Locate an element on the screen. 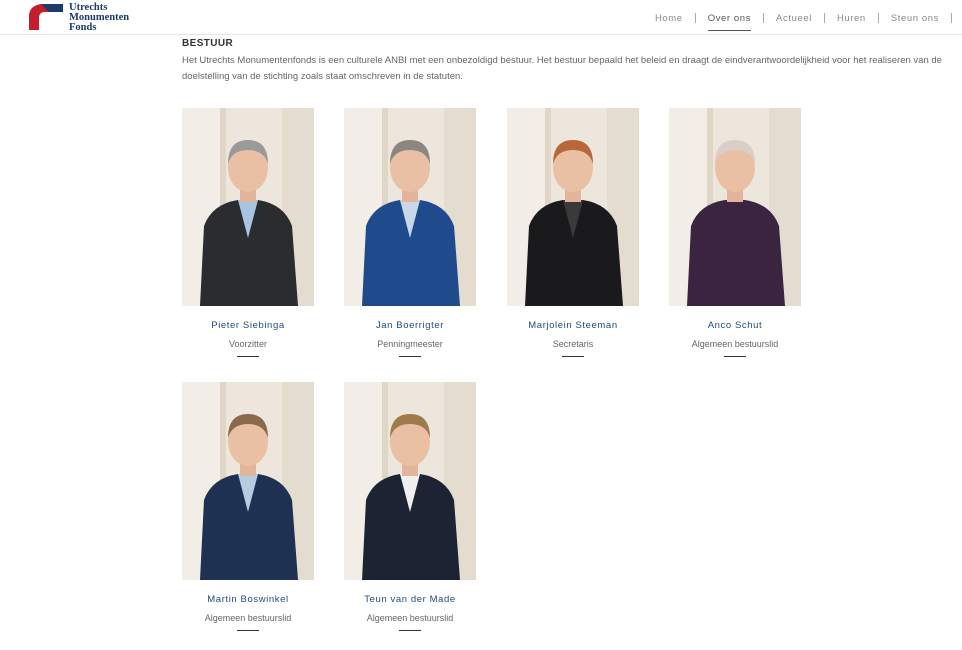 The height and width of the screenshot is (650, 962). nav-actueel: Actueel is located at coordinates (794, 18).